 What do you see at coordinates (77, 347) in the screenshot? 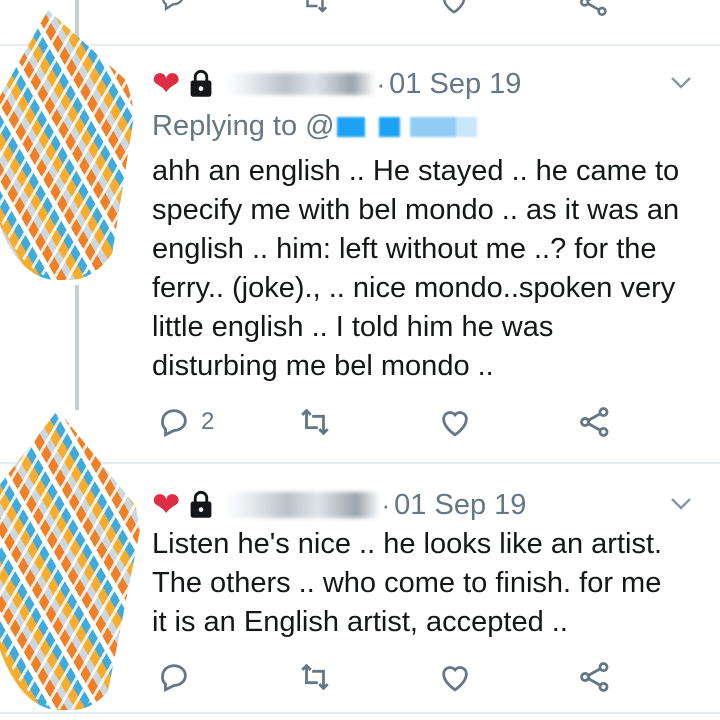
I see `thread-line-middle` at bounding box center [77, 347].